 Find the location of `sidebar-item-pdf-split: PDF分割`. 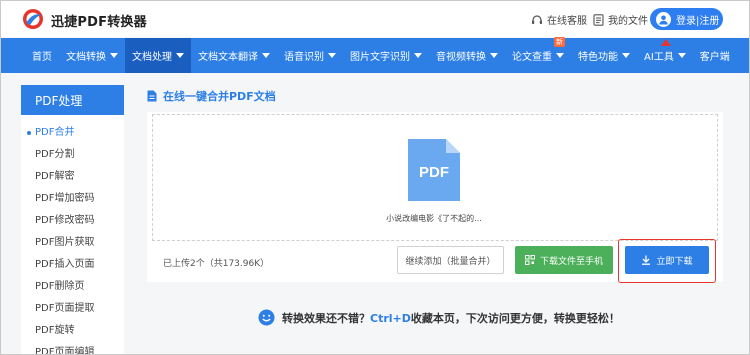

sidebar-item-pdf-split: PDF分割 is located at coordinates (72, 155).